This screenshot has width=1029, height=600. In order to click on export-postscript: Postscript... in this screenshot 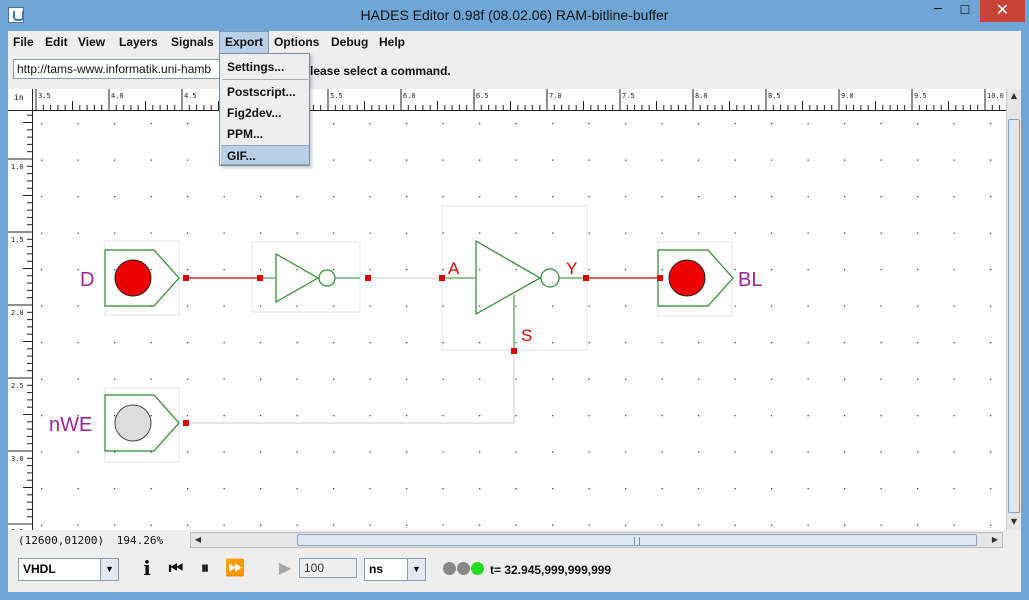, I will do `click(265, 92)`.